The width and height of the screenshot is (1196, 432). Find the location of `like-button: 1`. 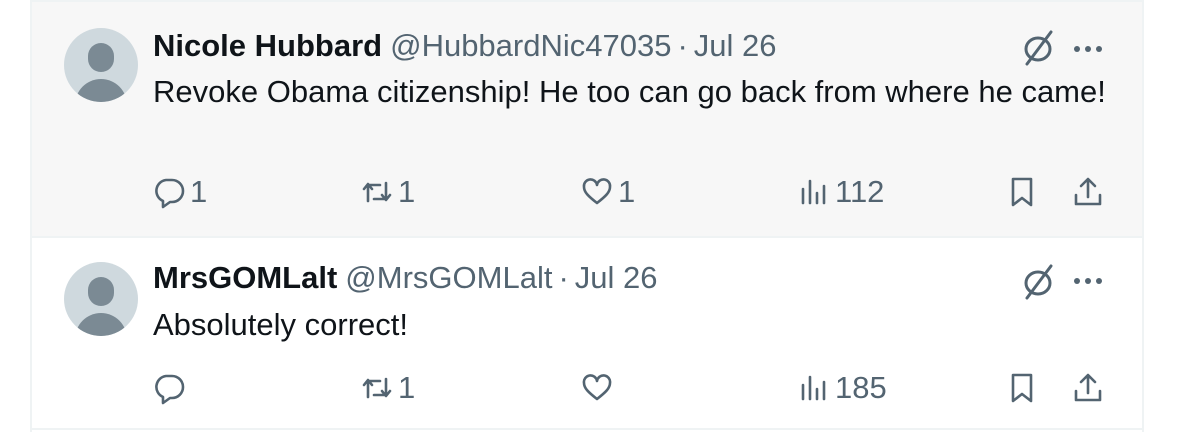

like-button: 1 is located at coordinates (607, 192).